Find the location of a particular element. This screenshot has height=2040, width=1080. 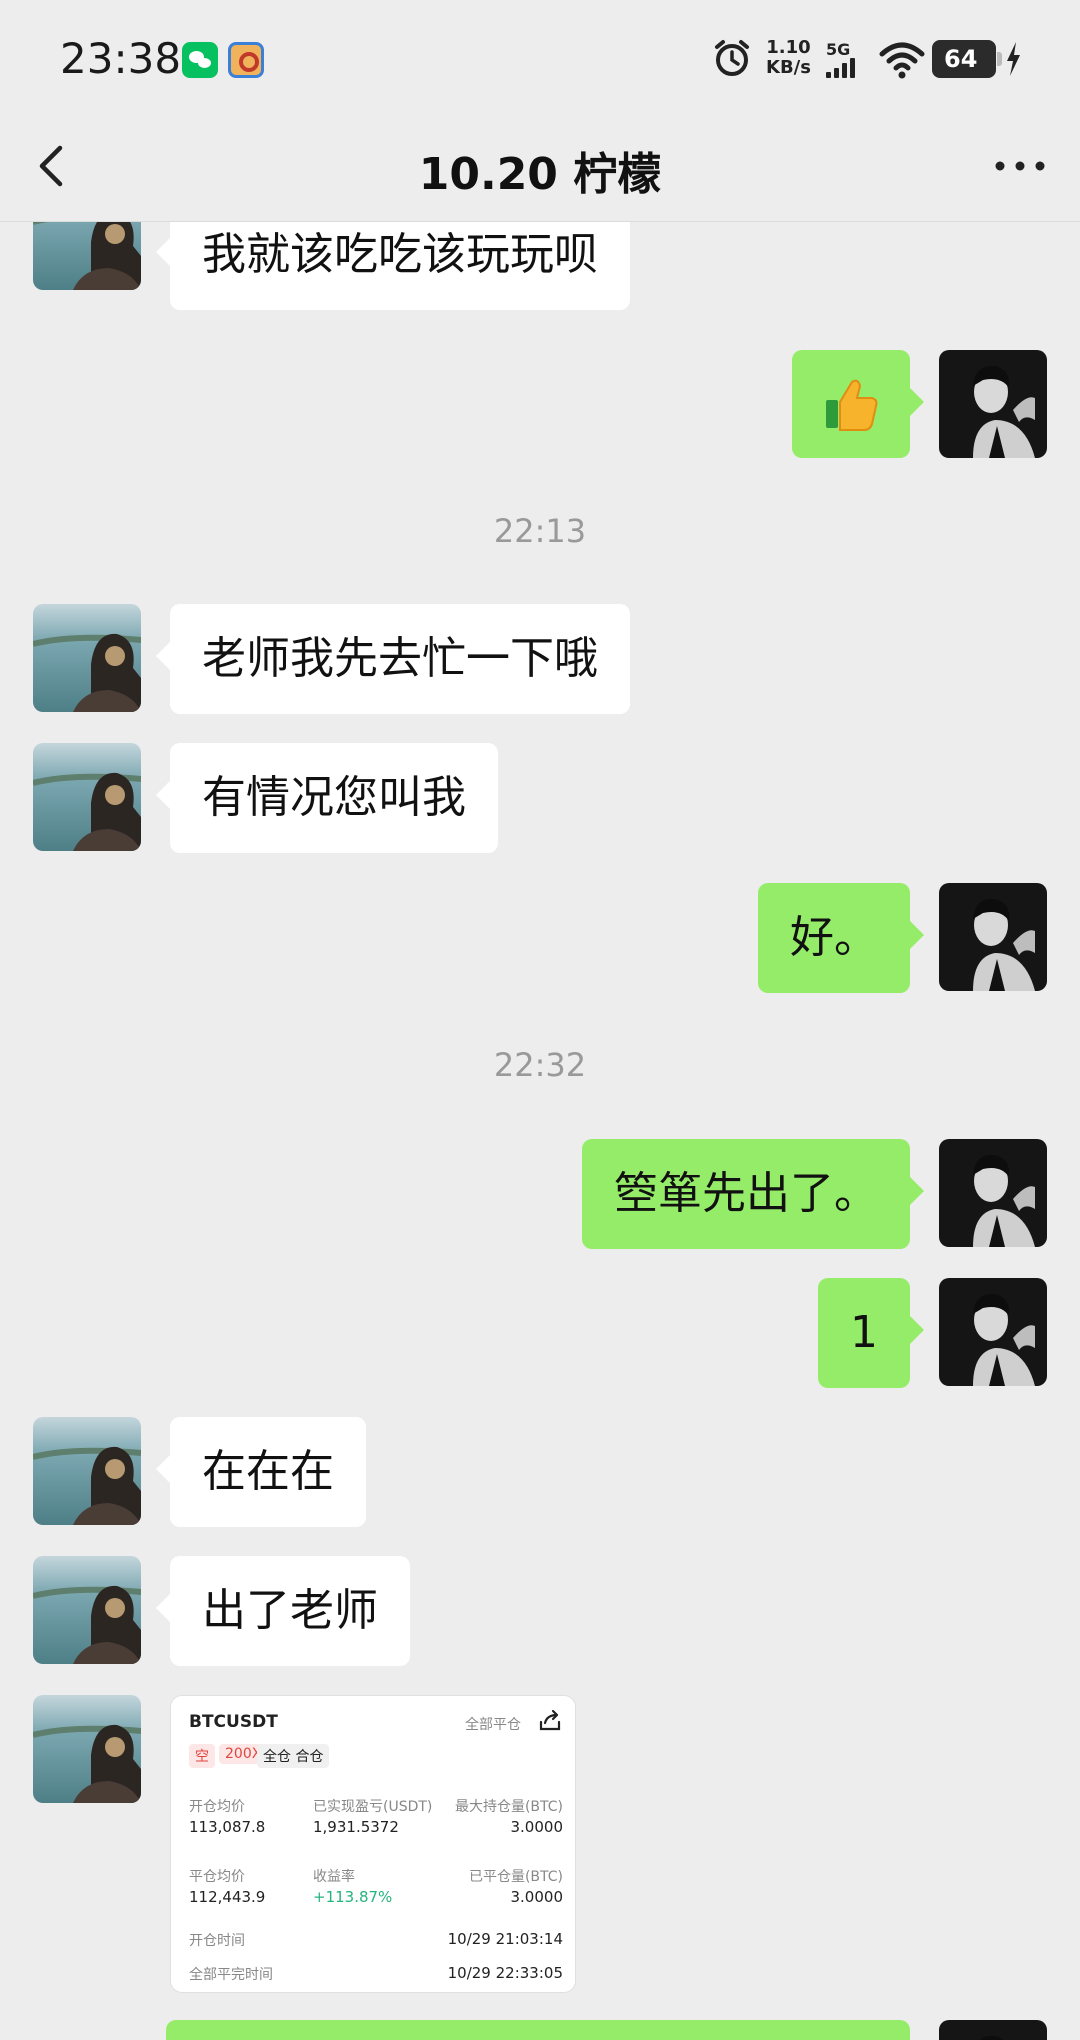

net-speed-unit: KB/s is located at coordinates (788, 67).